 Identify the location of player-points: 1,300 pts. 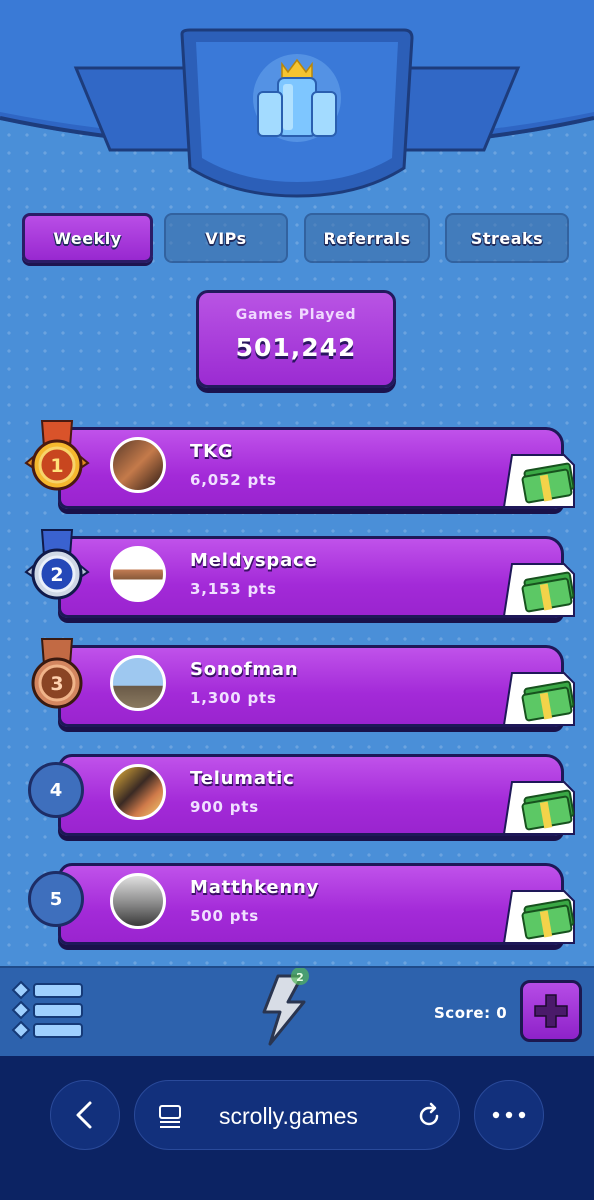
(233, 698).